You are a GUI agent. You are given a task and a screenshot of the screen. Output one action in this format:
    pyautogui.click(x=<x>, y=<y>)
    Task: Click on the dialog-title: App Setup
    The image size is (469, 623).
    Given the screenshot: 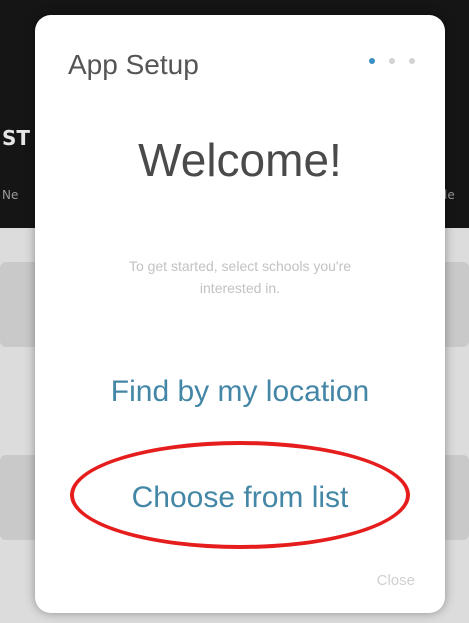 What is the action you would take?
    pyautogui.click(x=133, y=64)
    